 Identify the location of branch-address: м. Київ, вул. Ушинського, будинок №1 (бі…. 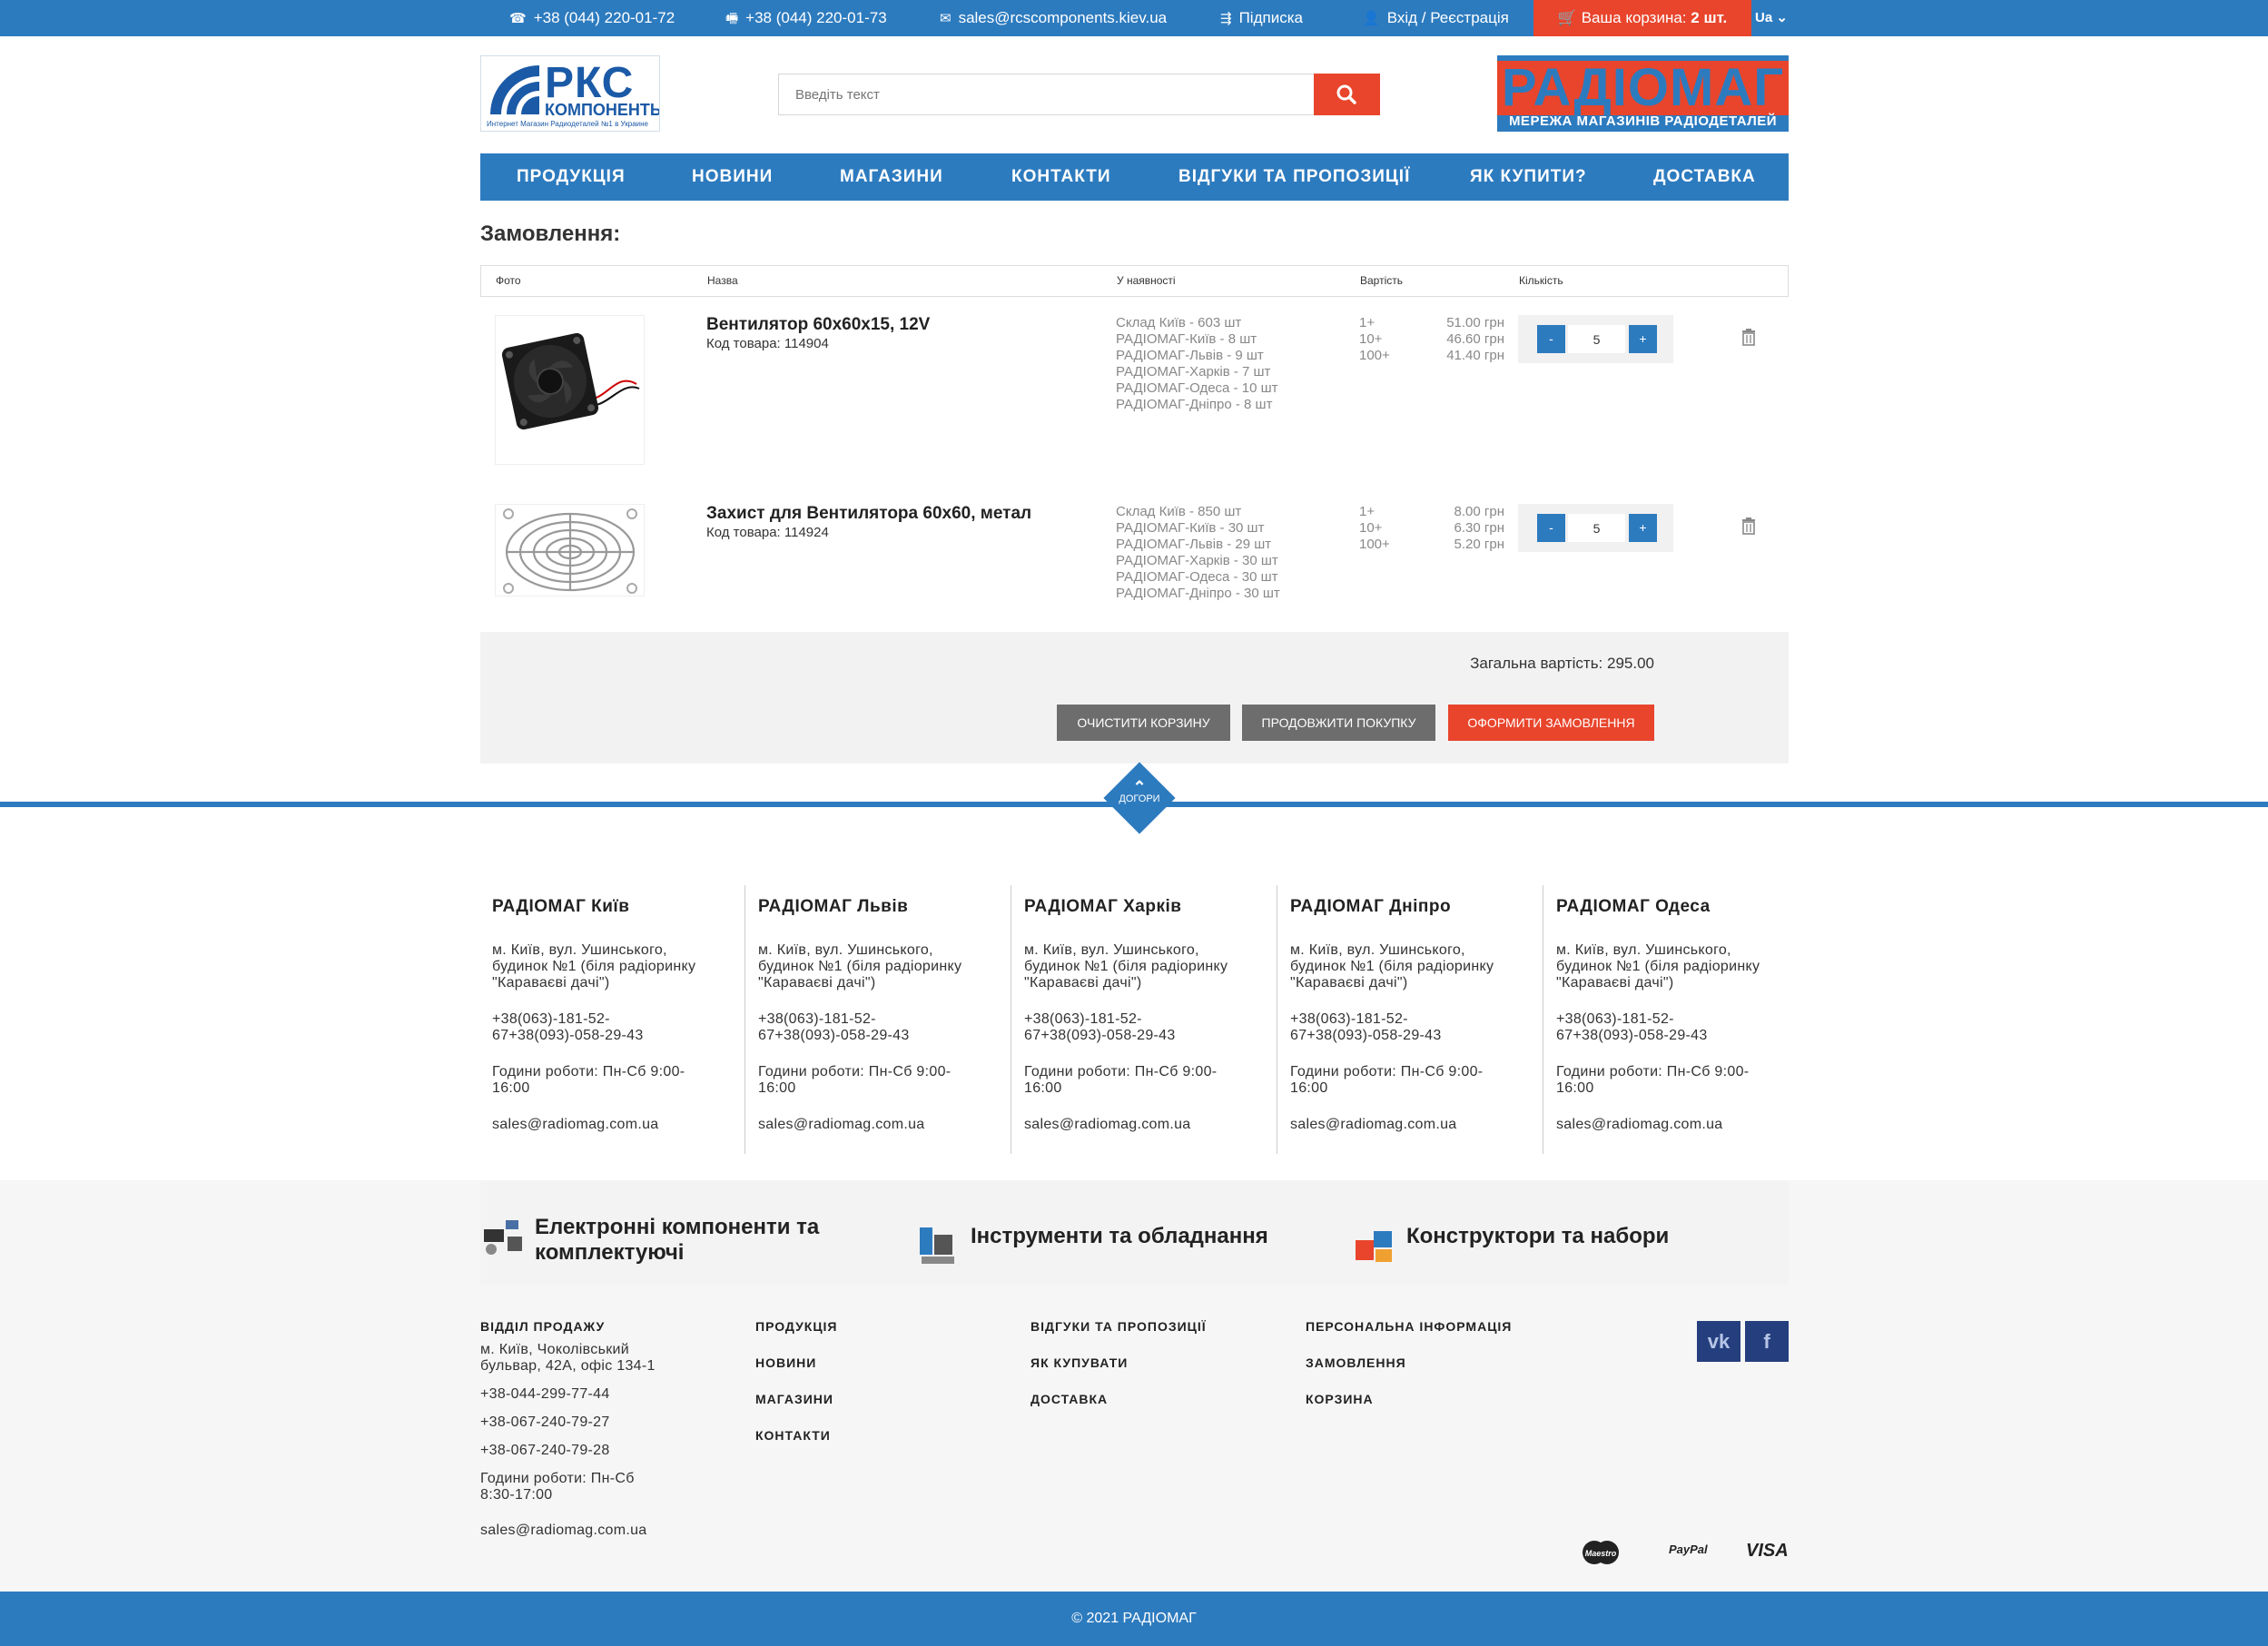
(594, 967).